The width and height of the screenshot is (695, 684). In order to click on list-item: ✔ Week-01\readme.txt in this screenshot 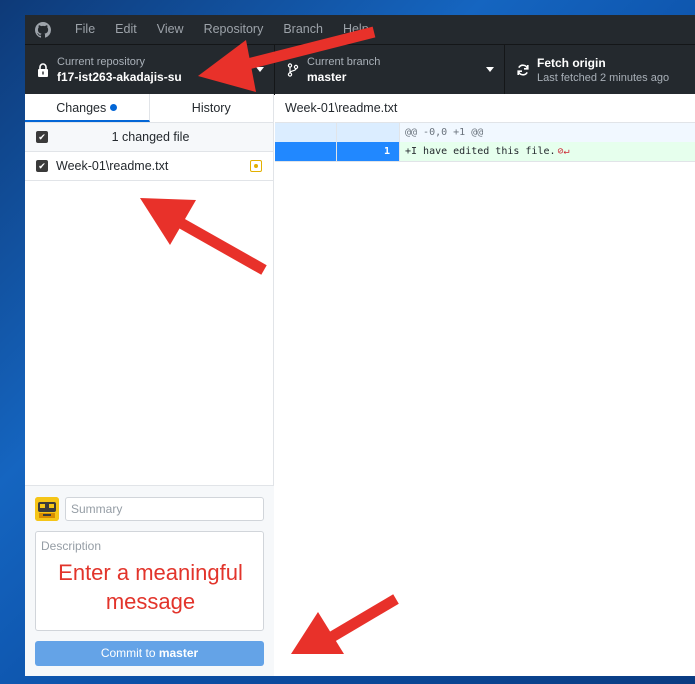, I will do `click(149, 166)`.